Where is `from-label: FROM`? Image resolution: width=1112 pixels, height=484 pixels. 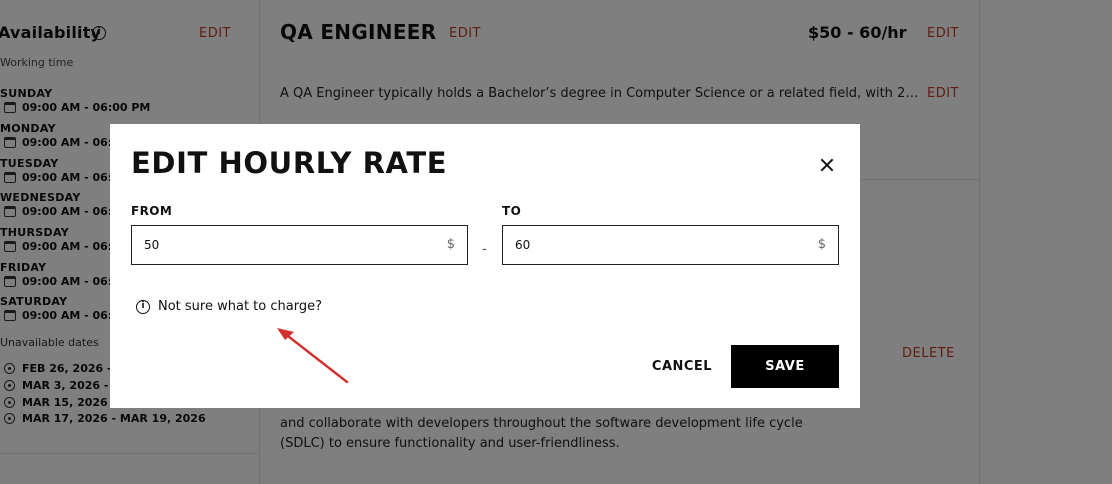
from-label: FROM is located at coordinates (152, 211).